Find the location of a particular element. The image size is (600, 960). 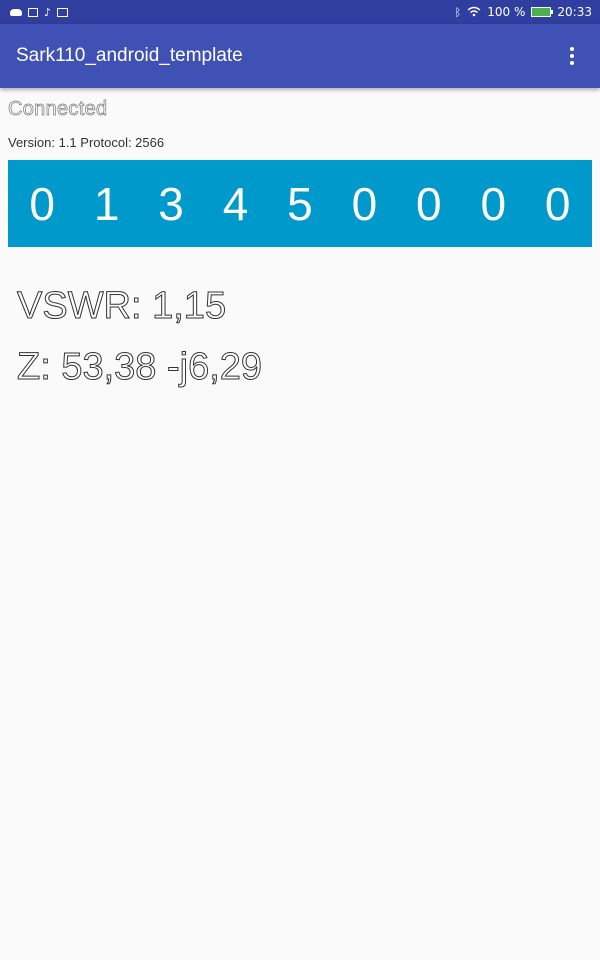

frequency-digit: 5 is located at coordinates (300, 204).